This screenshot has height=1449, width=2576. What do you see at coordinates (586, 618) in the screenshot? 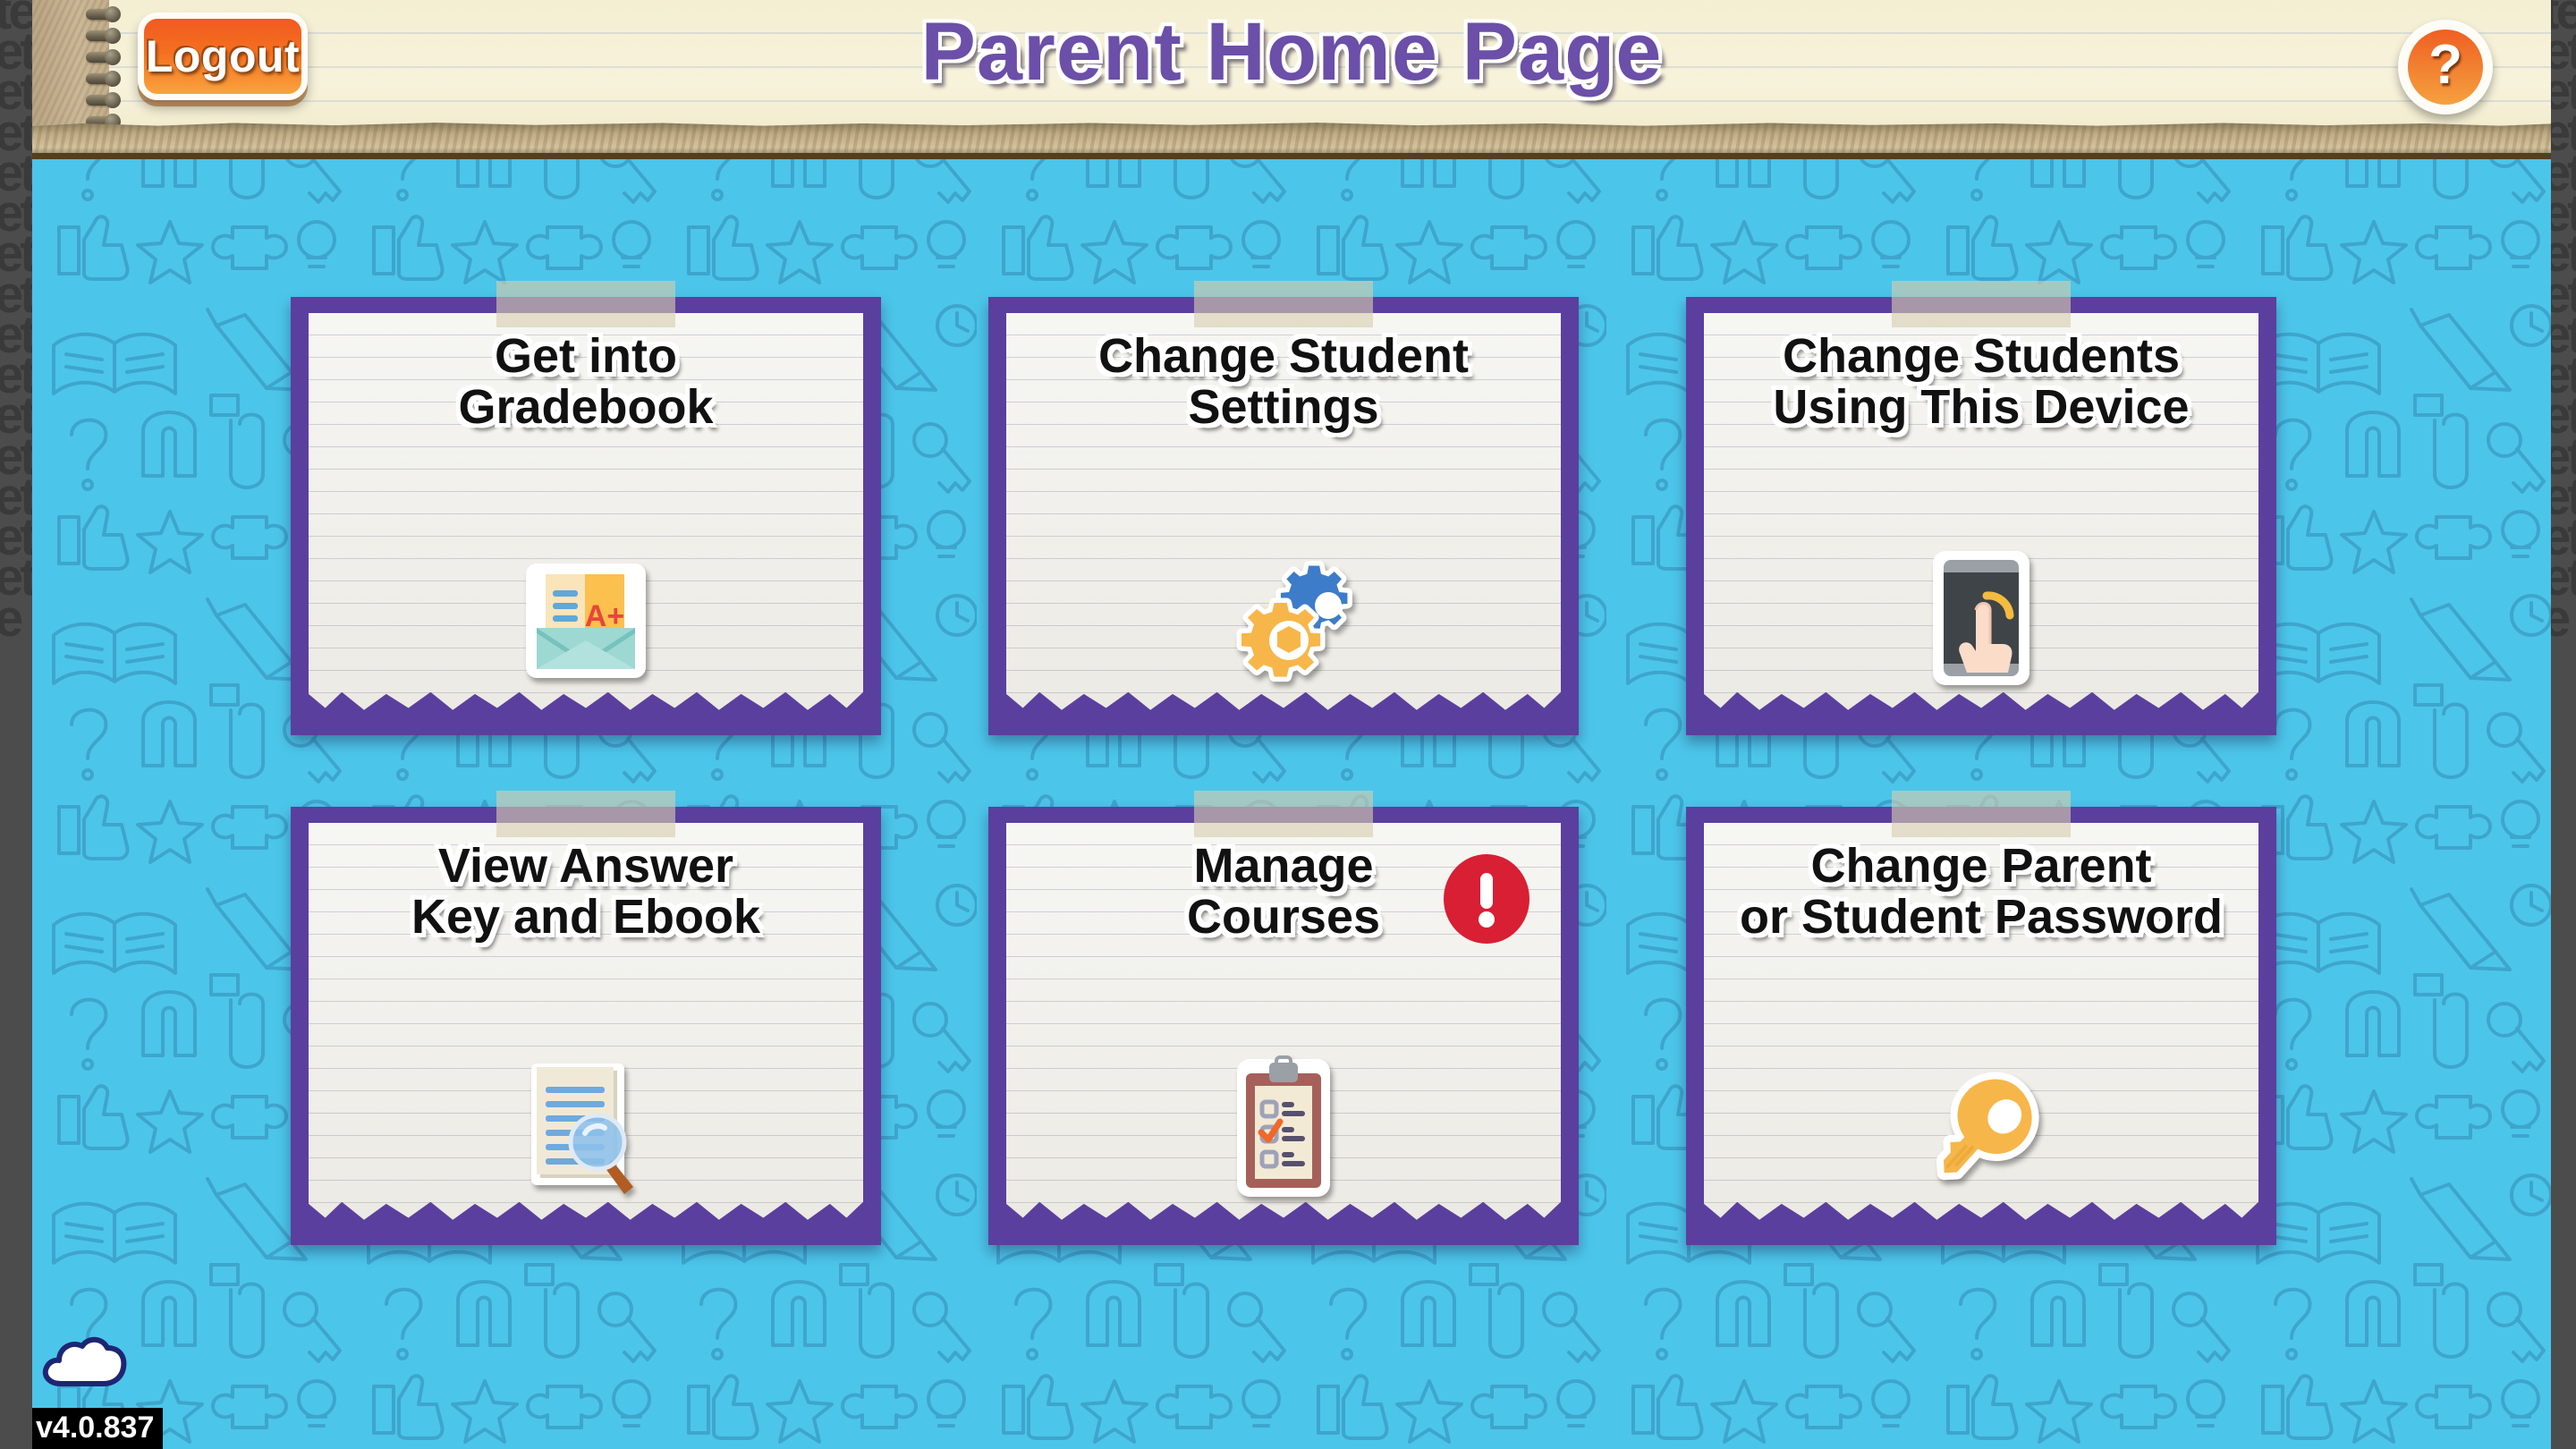
I see `gradebook-envelope-icon: A+` at bounding box center [586, 618].